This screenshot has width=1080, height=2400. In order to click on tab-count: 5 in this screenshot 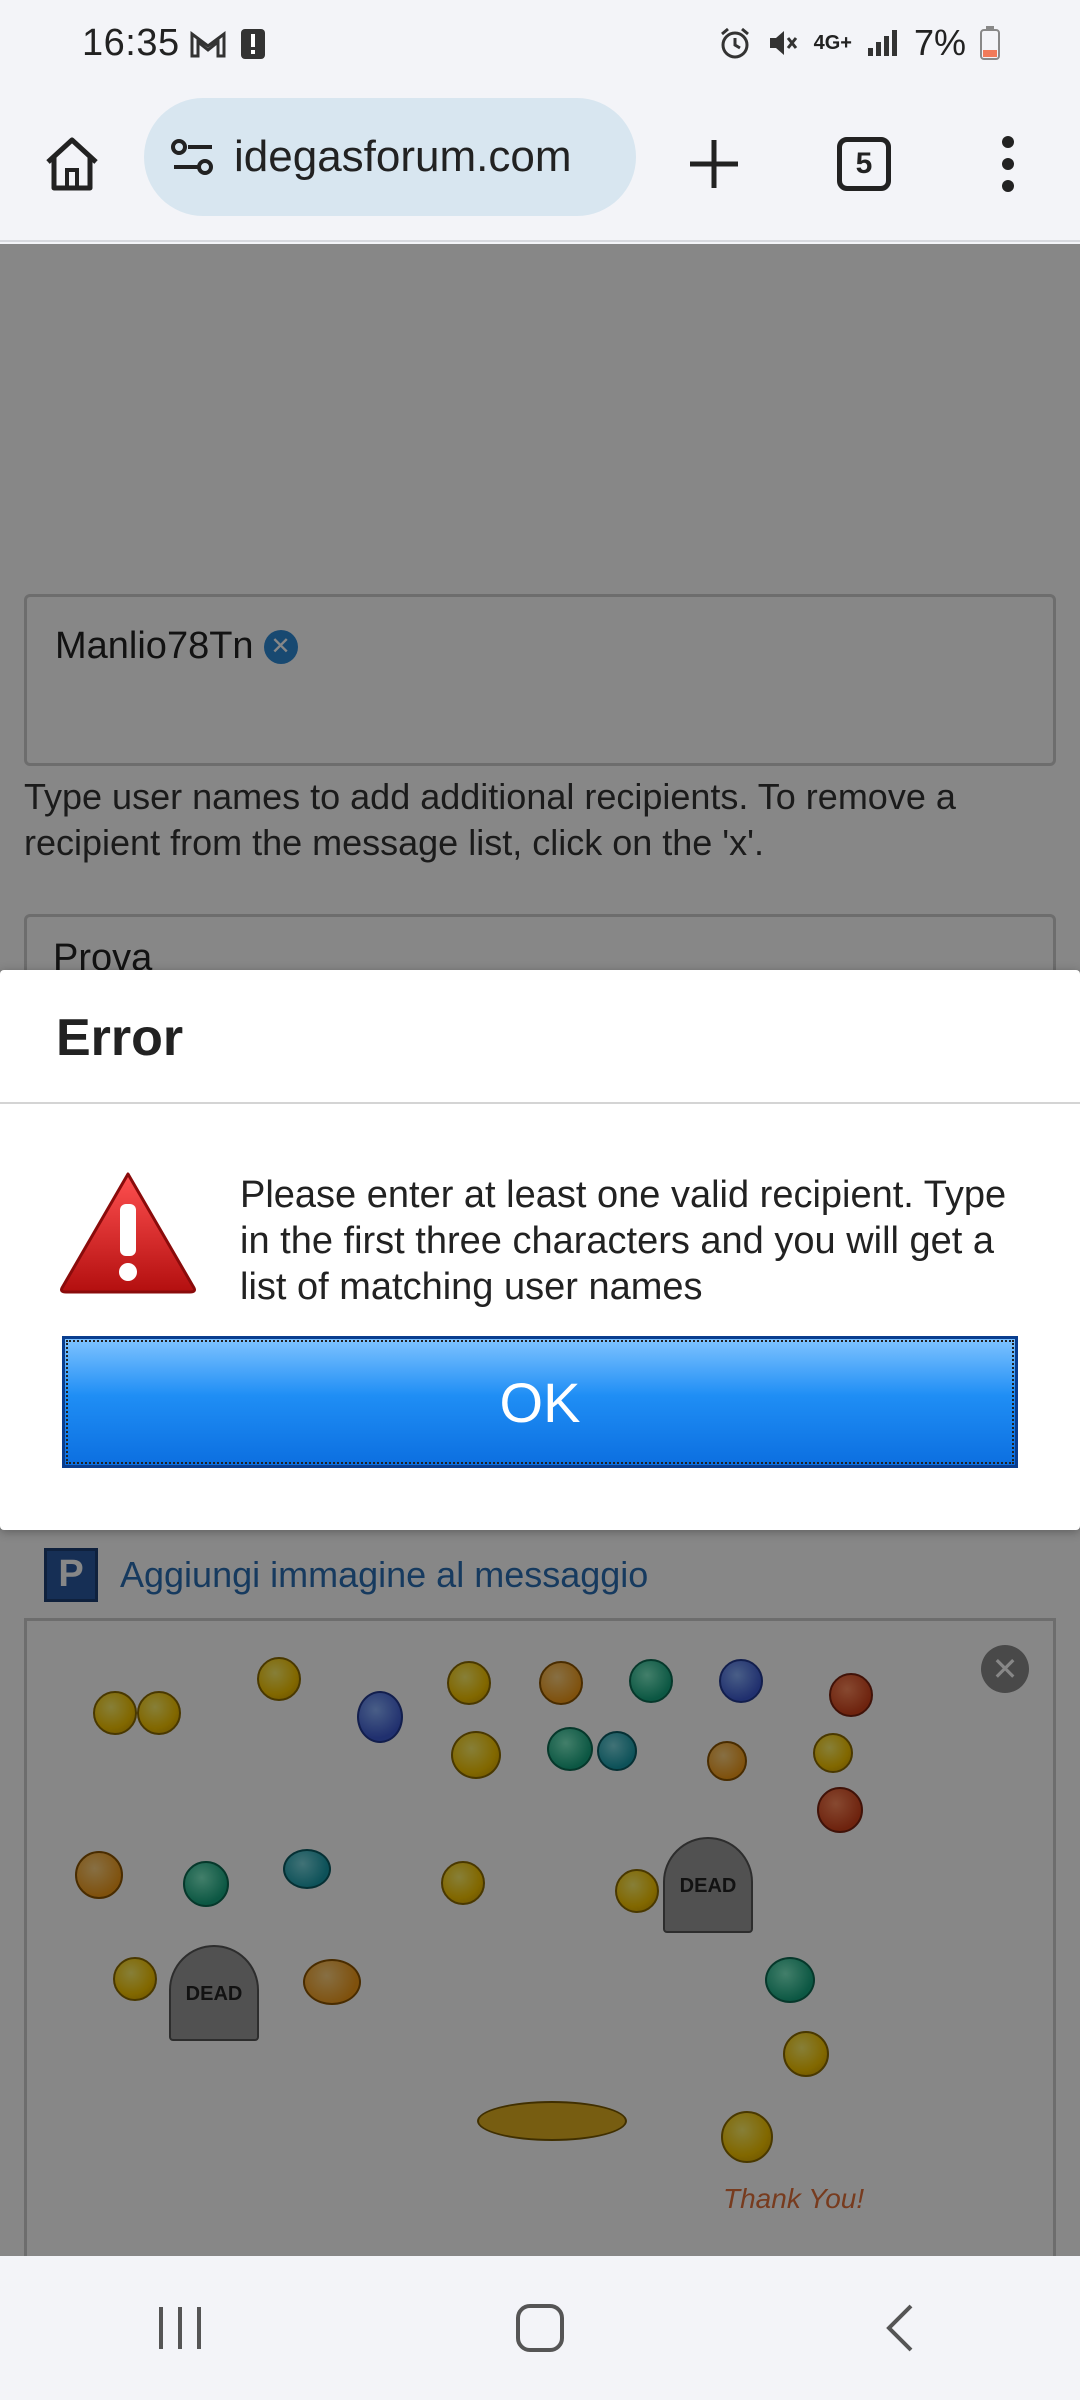, I will do `click(864, 164)`.